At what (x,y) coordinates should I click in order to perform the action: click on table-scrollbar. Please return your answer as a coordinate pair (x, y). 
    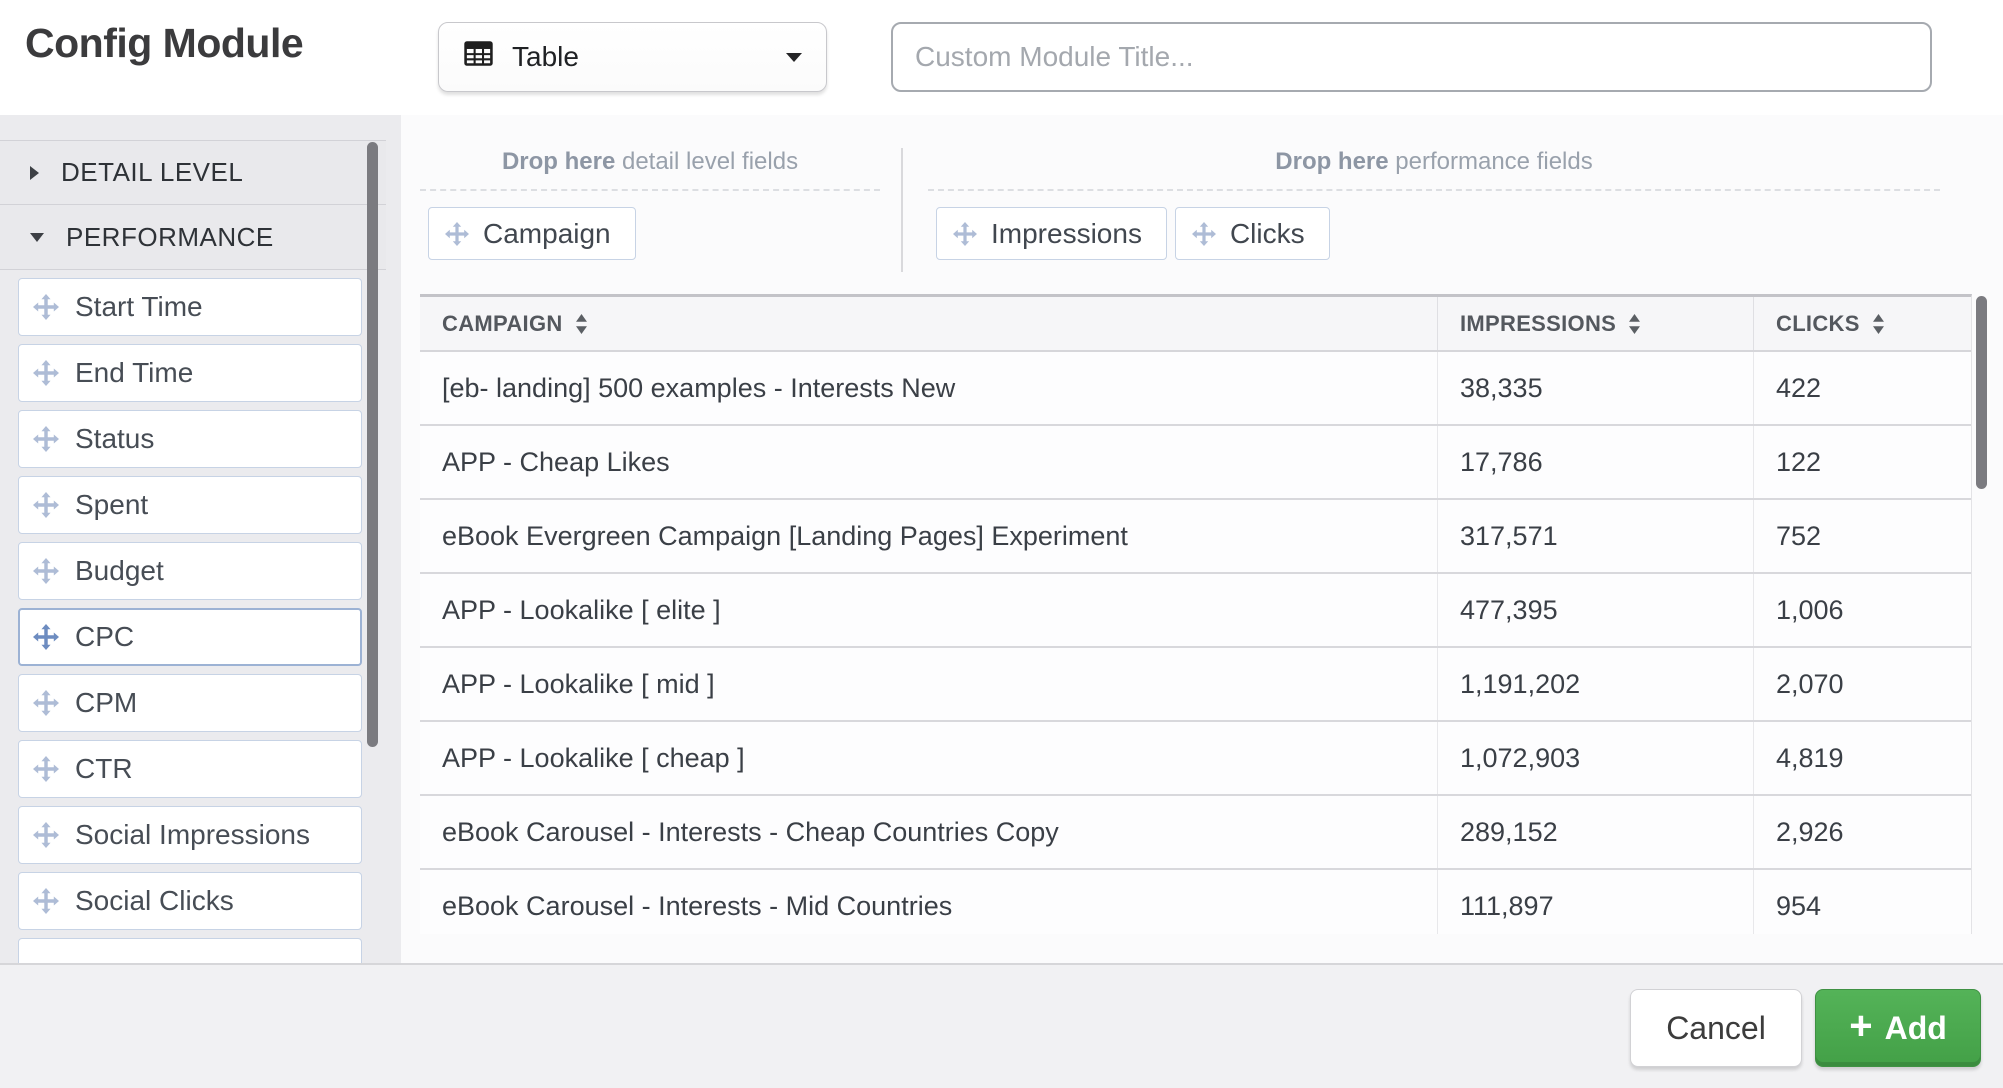
    Looking at the image, I should click on (1981, 392).